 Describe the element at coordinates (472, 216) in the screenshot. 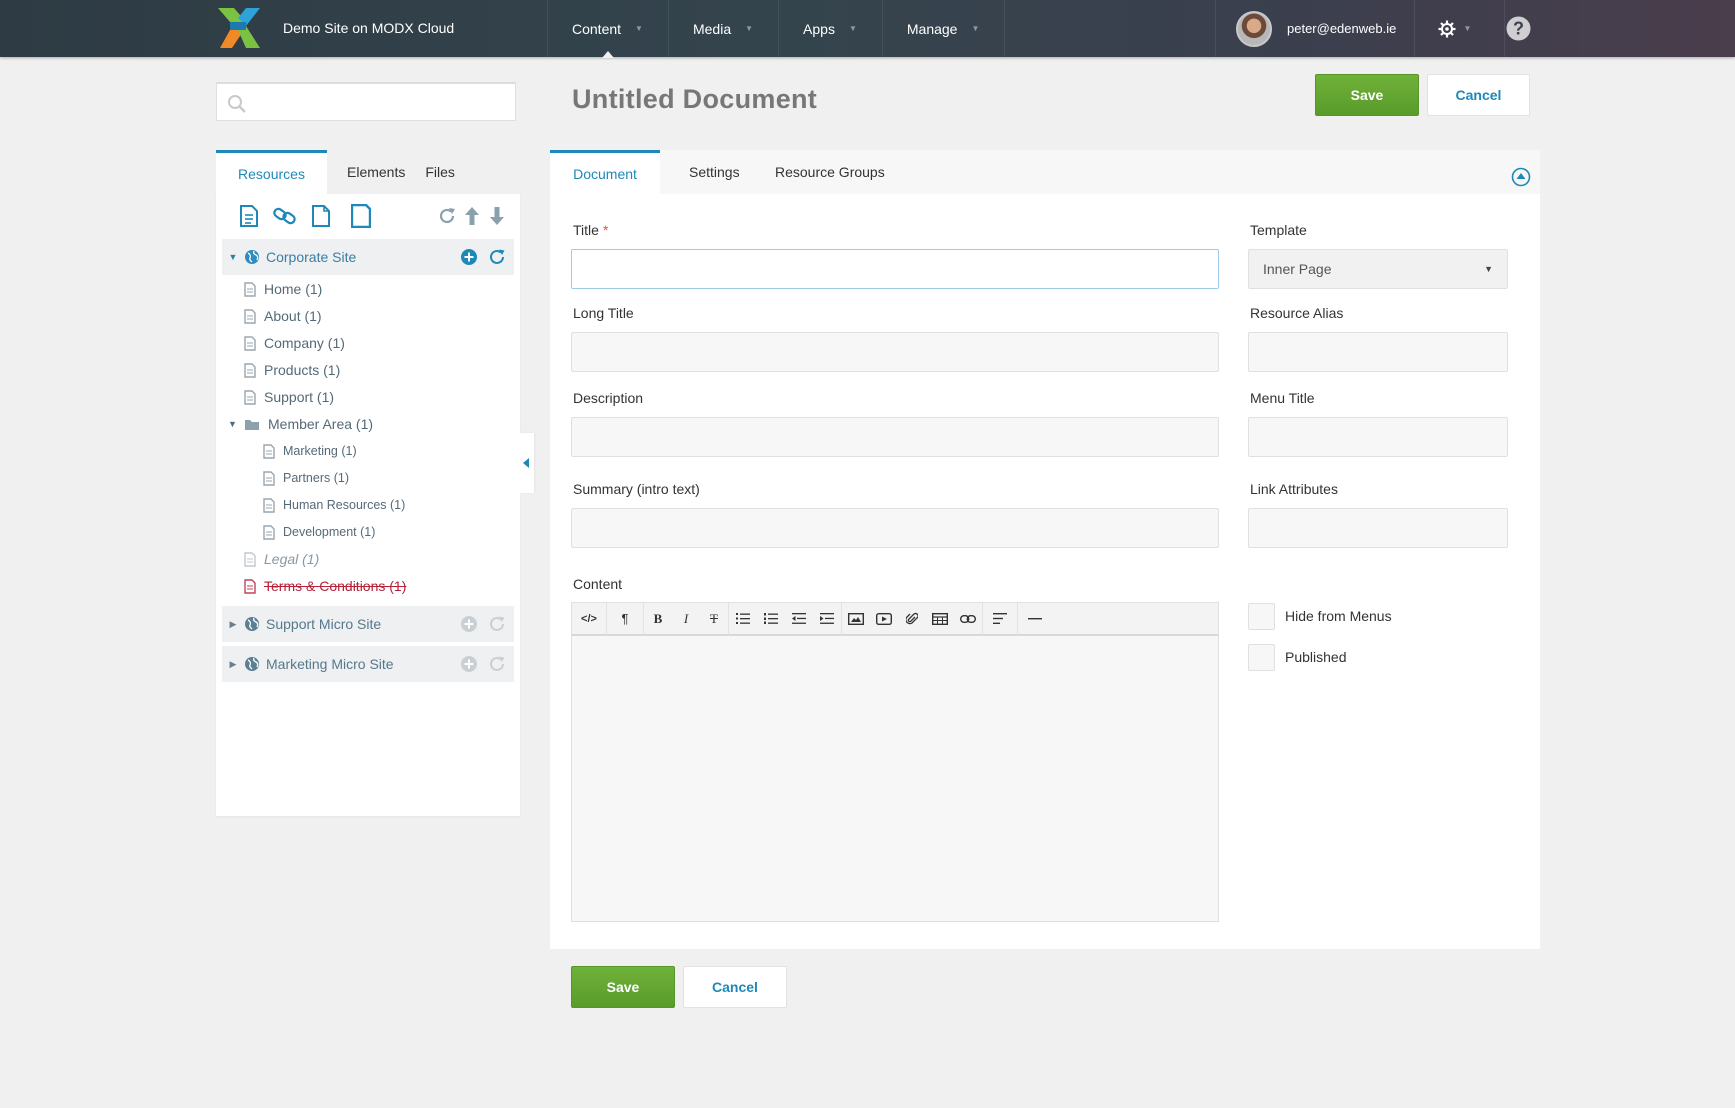

I see `expand-all-icon` at that location.